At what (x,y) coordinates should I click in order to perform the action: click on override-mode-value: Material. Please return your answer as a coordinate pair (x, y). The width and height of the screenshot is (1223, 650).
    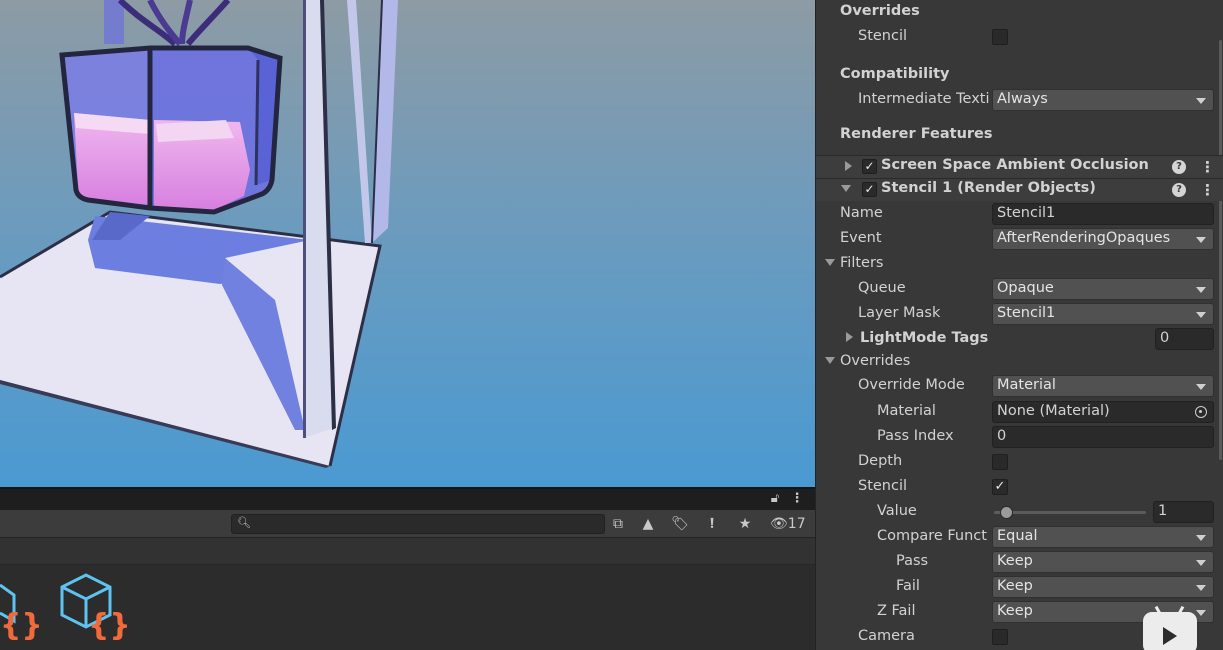
    Looking at the image, I should click on (1026, 385).